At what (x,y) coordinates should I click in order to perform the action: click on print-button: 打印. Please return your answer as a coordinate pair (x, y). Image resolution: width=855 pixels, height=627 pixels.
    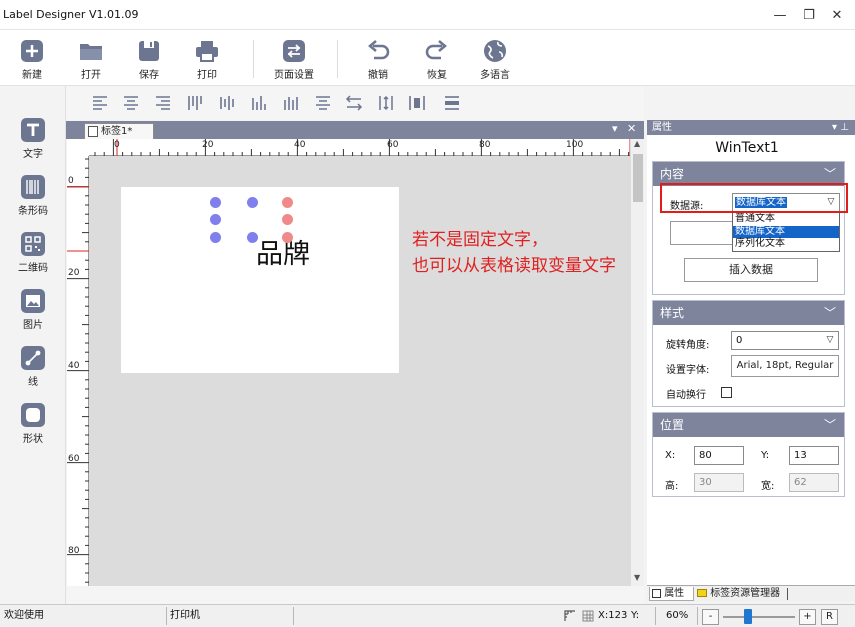
    Looking at the image, I should click on (207, 59).